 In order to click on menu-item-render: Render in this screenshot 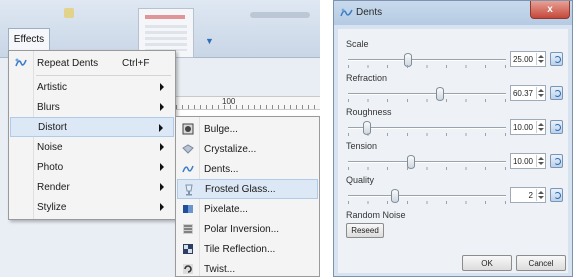, I will do `click(92, 187)`.